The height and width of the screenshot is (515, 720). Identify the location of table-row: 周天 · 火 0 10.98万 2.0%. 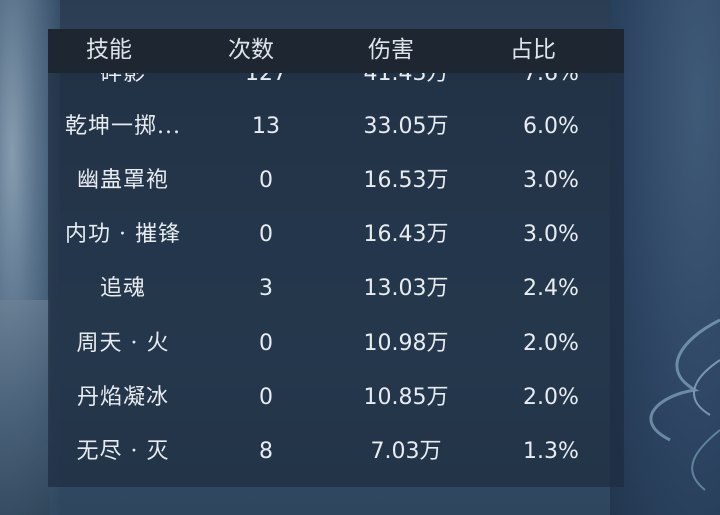
(336, 344).